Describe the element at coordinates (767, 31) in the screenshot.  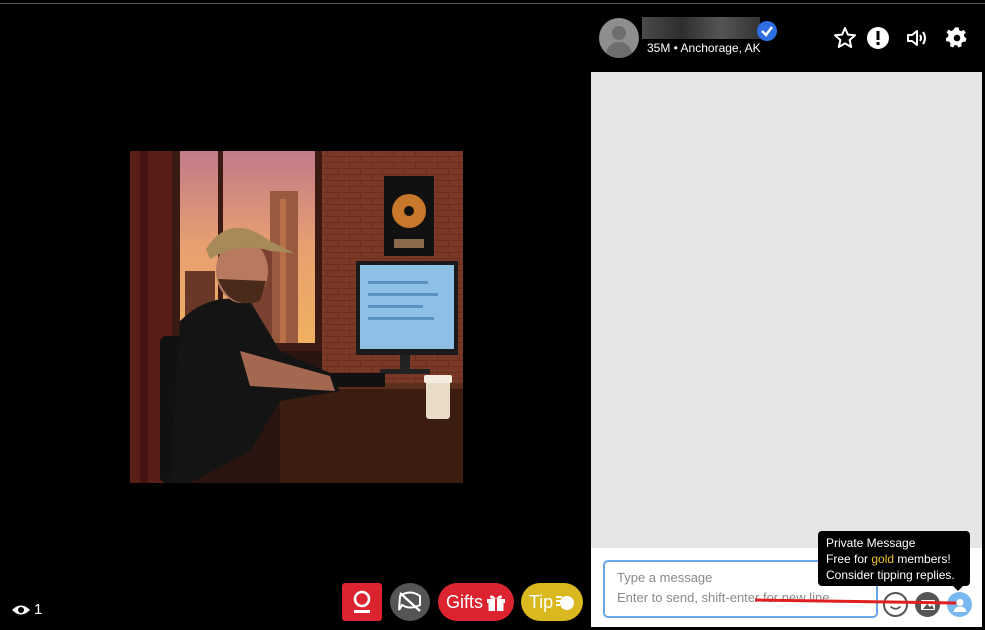
I see `verified-badge-icon` at that location.